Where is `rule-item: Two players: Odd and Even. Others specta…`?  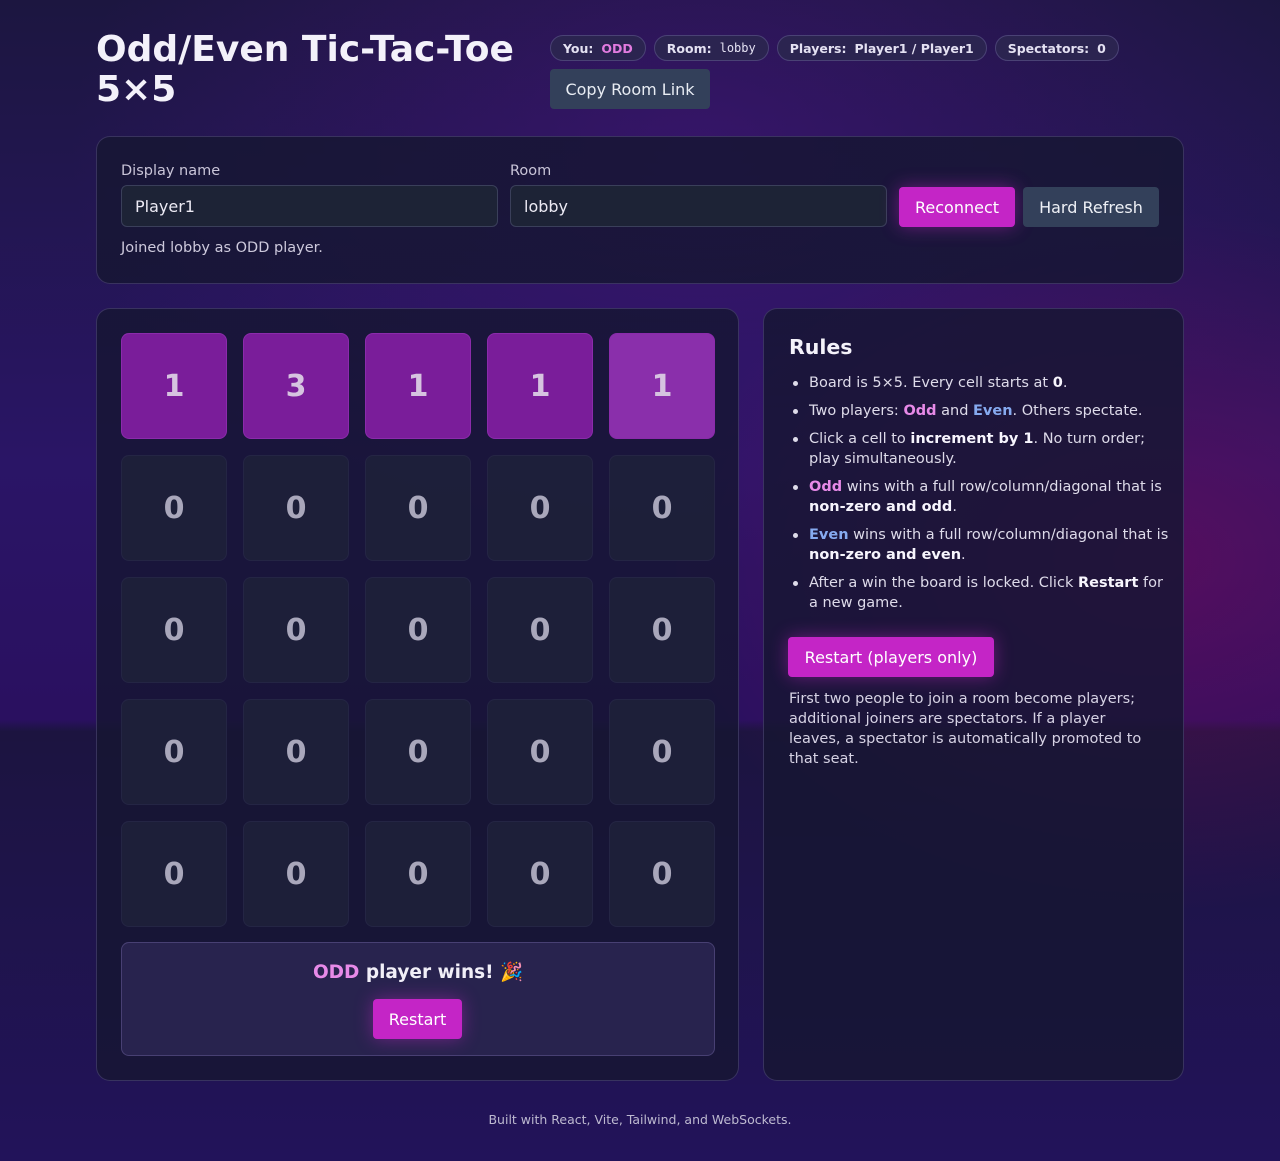
rule-item: Two players: Odd and Even. Others specta… is located at coordinates (979, 411).